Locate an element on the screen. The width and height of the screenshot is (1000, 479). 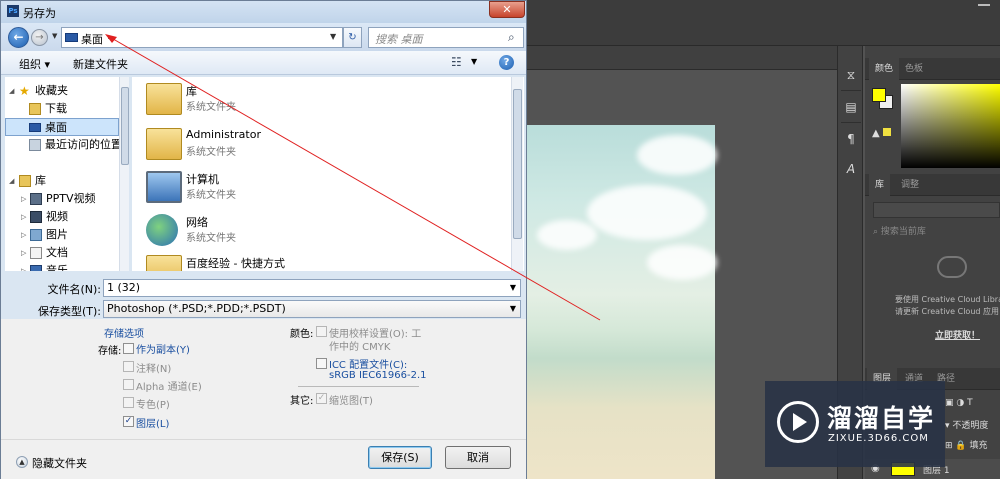
notes-checkbox is located at coordinates (128, 366).